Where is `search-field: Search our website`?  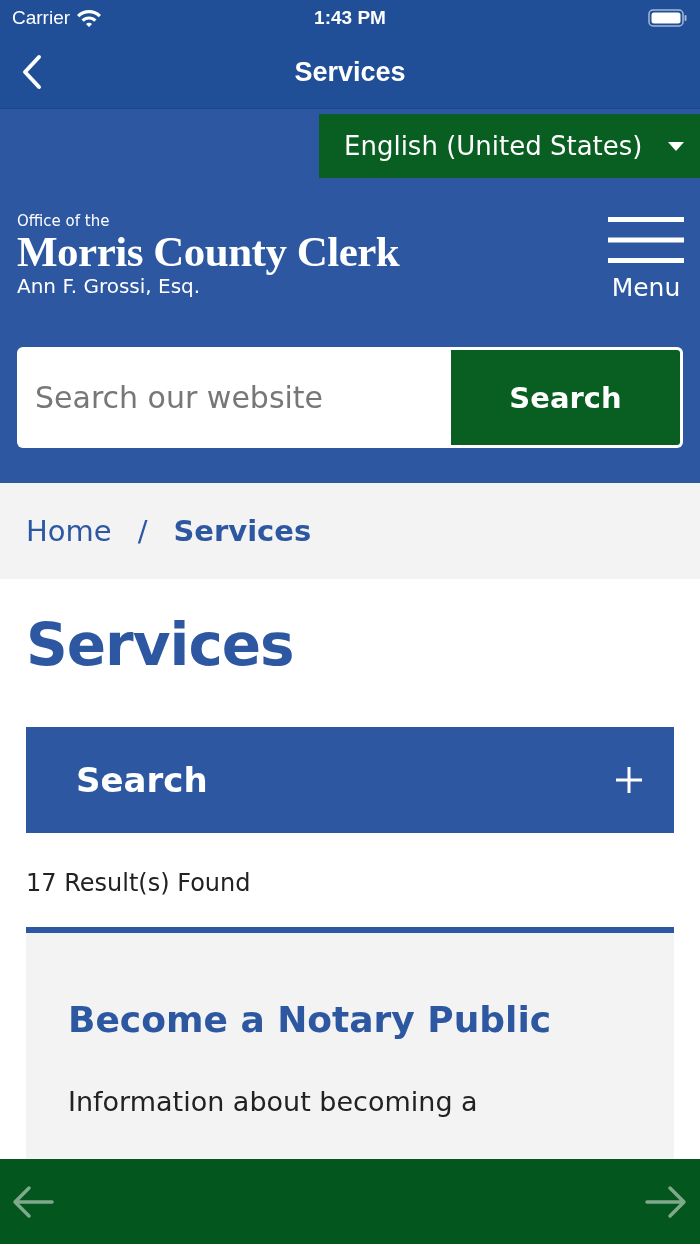
search-field: Search our website is located at coordinates (234, 397).